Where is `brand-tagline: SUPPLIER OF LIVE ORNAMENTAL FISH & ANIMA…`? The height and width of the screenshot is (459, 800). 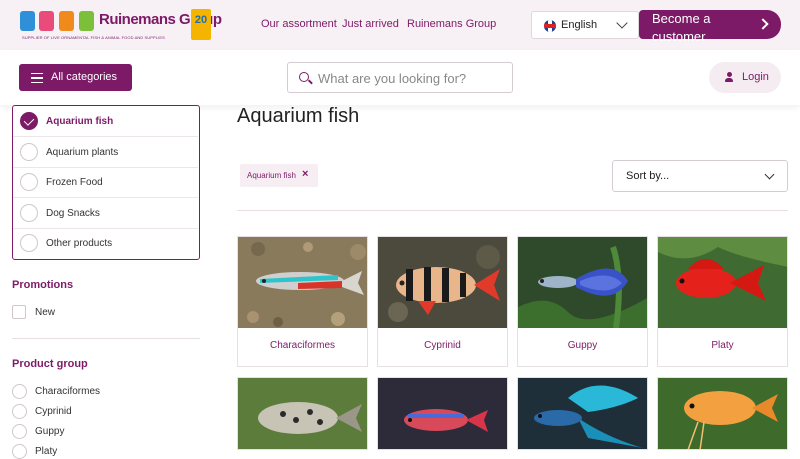
brand-tagline: SUPPLIER OF LIVE ORNAMENTAL FISH & ANIMA… is located at coordinates (93, 37).